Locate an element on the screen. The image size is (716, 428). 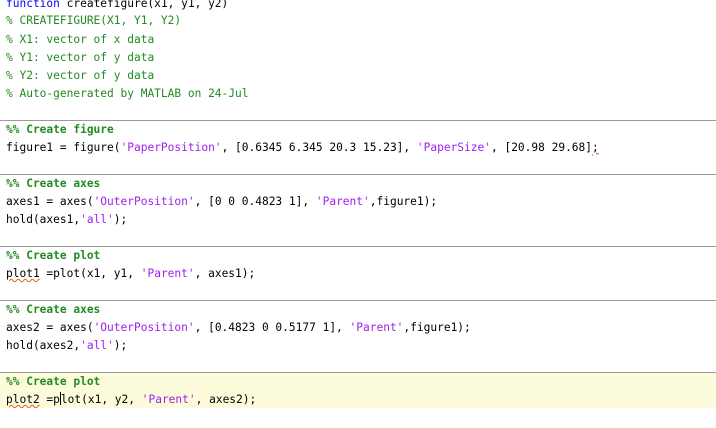
warning-squiggle: plot1 is located at coordinates (23, 273).